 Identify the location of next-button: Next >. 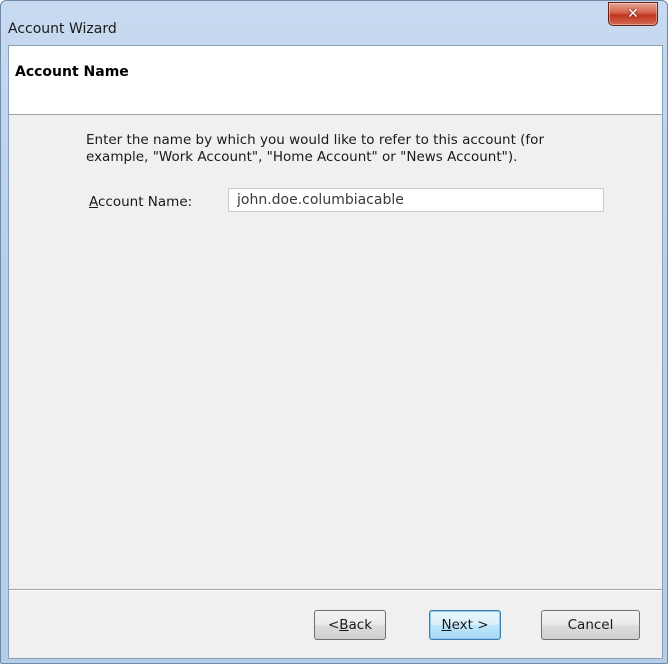
(465, 625).